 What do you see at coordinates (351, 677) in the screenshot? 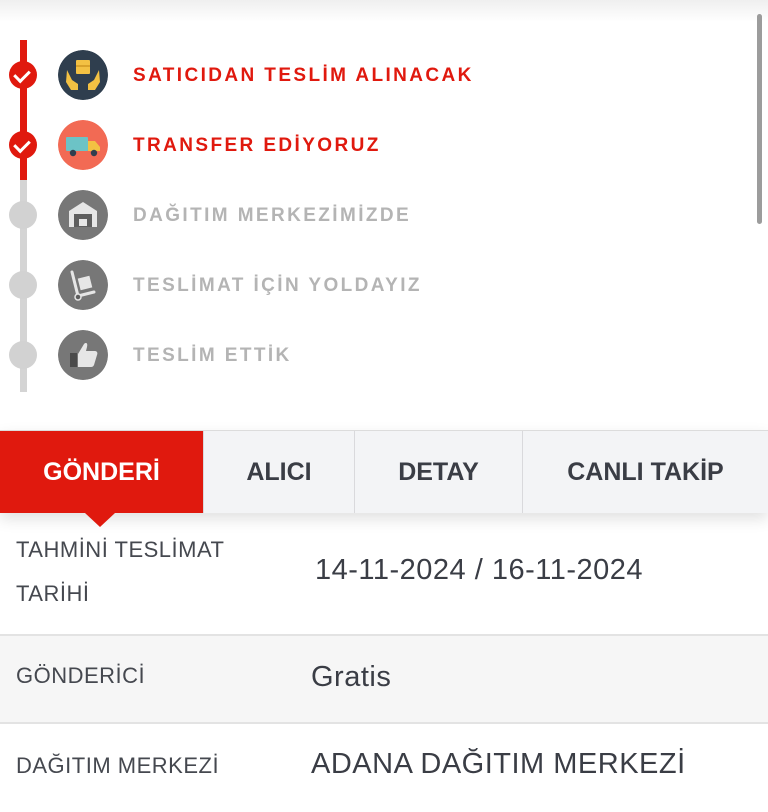
I see `sender-value: Gratis` at bounding box center [351, 677].